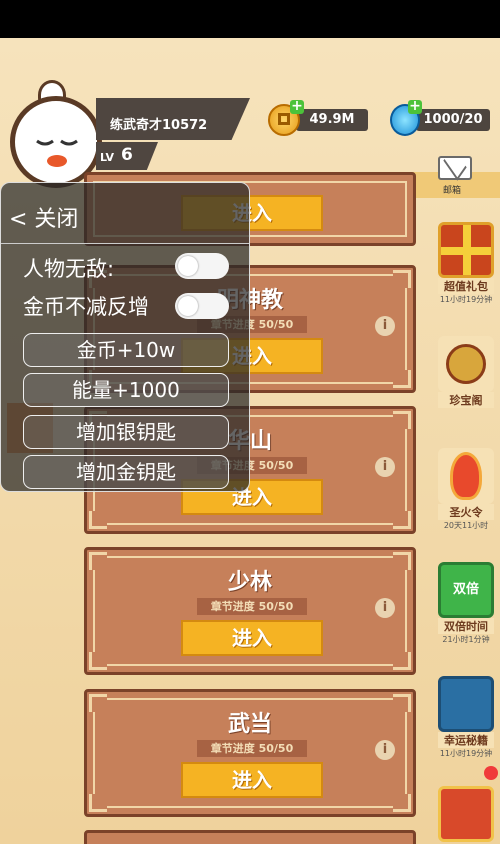 This screenshot has height=844, width=500. Describe the element at coordinates (415, 106) in the screenshot. I see `add-energy-icon: +` at that location.